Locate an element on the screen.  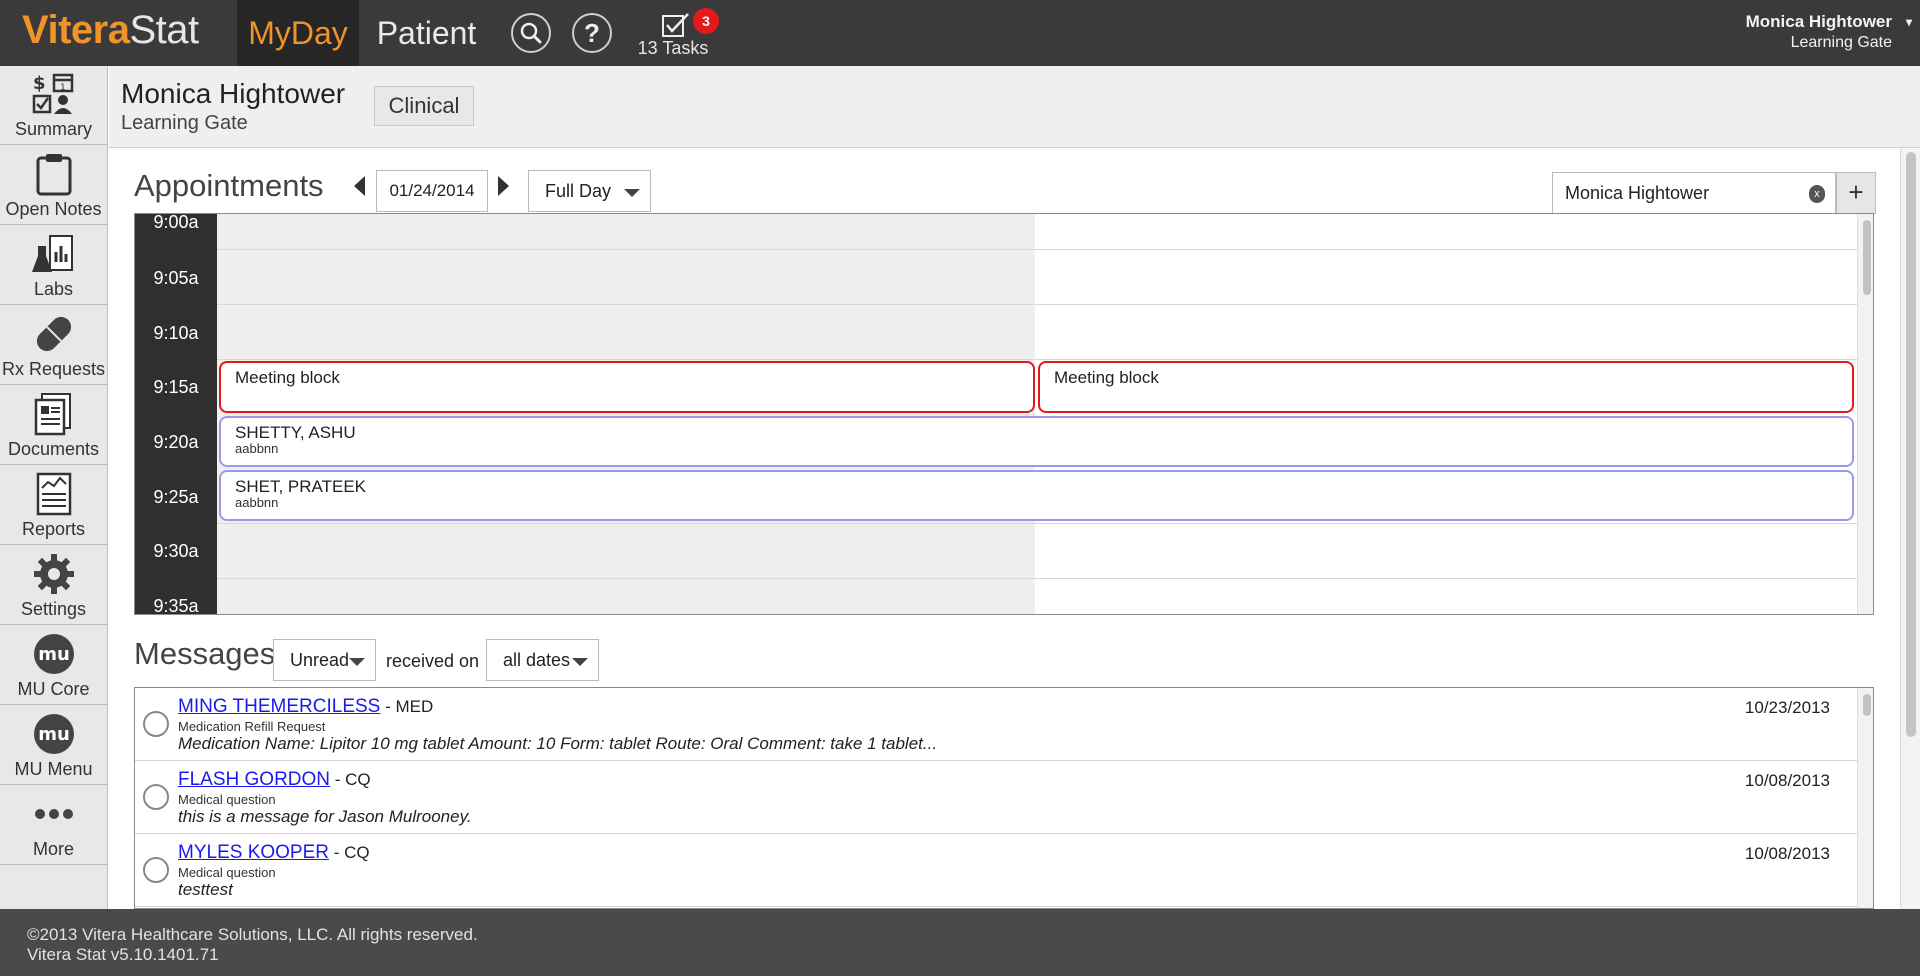
sidebar-item-reports: Reports is located at coordinates (53, 505).